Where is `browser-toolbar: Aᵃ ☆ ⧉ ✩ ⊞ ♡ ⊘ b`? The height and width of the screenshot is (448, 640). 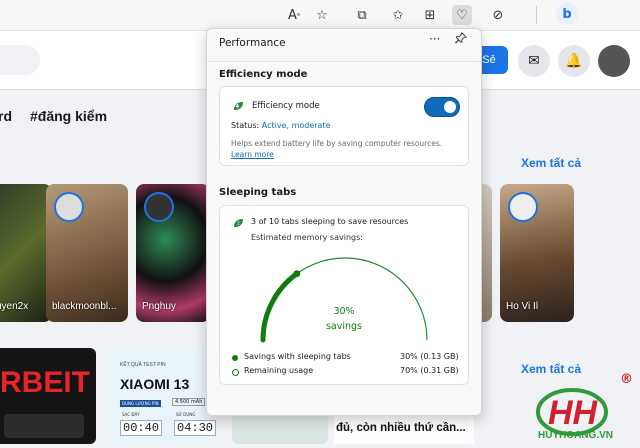
browser-toolbar: Aᵃ ☆ ⧉ ✩ ⊞ ♡ ⊘ b is located at coordinates (320, 15).